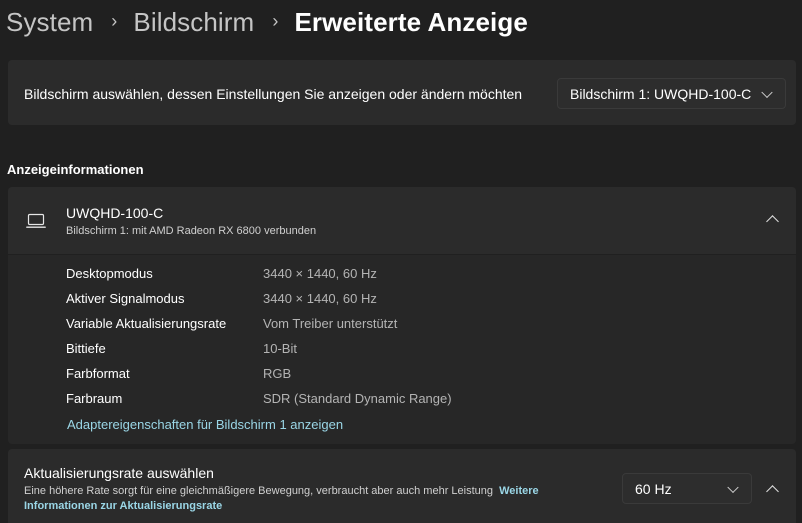  Describe the element at coordinates (661, 93) in the screenshot. I see `display-select-value: Bildschirm 1: UWQHD-100-C` at that location.